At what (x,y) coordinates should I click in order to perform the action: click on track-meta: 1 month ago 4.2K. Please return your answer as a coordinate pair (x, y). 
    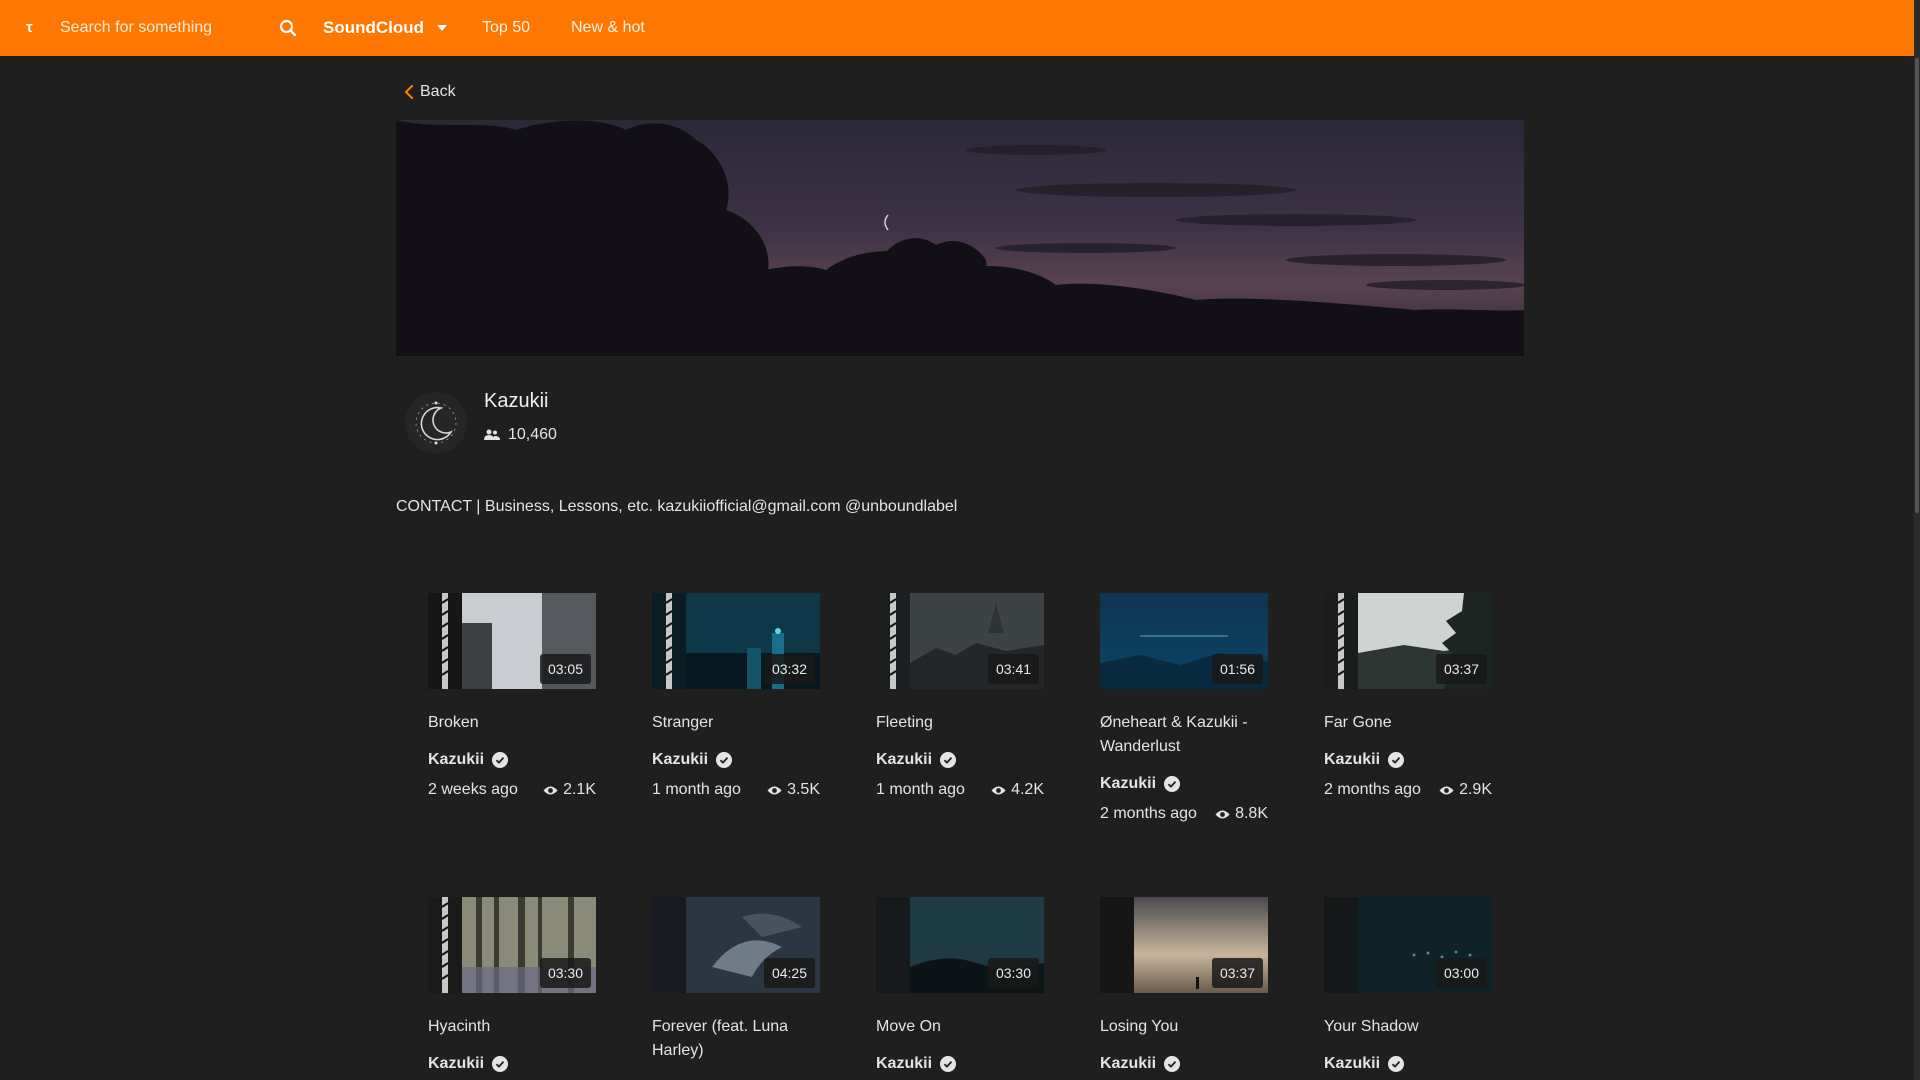
    Looking at the image, I should click on (960, 790).